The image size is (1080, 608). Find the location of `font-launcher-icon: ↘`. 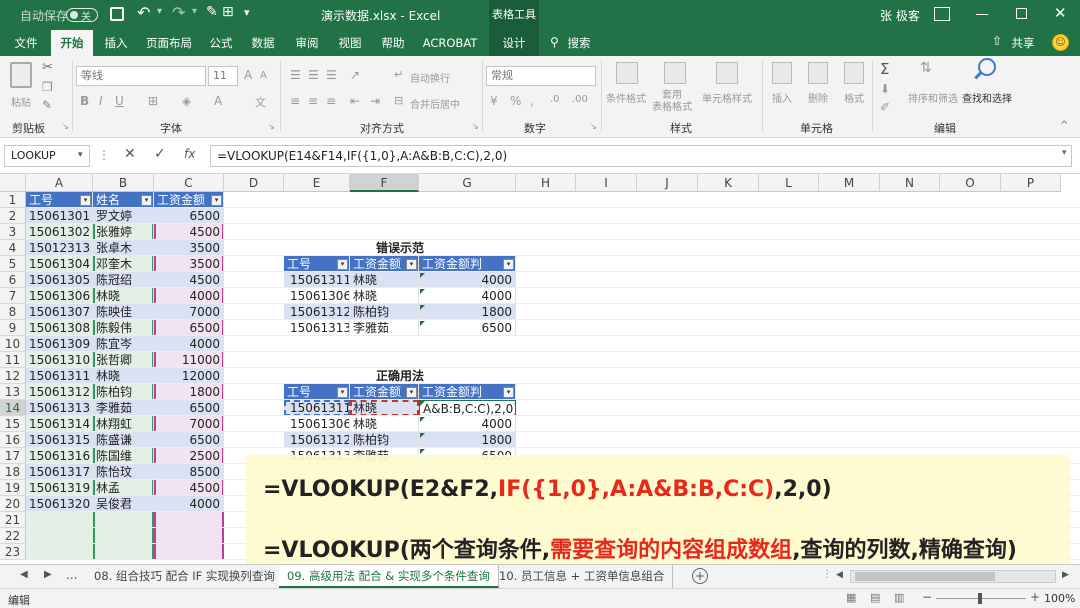

font-launcher-icon: ↘ is located at coordinates (271, 126).